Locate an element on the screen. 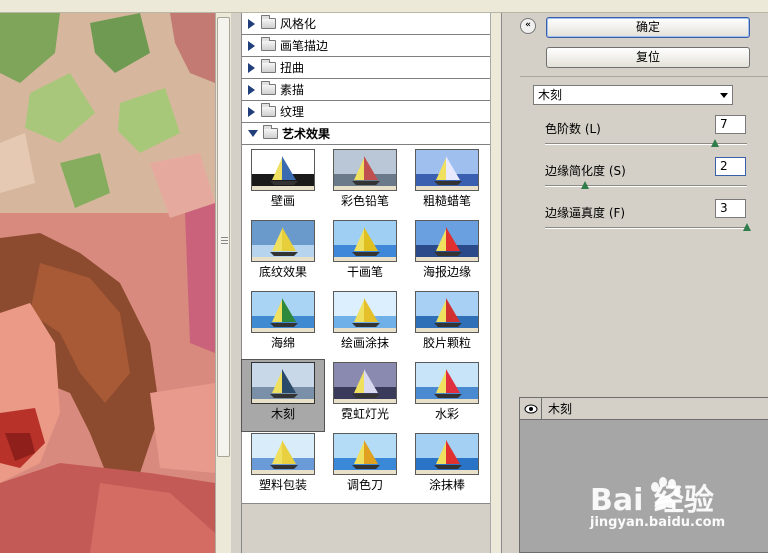  eye-icon is located at coordinates (531, 408).